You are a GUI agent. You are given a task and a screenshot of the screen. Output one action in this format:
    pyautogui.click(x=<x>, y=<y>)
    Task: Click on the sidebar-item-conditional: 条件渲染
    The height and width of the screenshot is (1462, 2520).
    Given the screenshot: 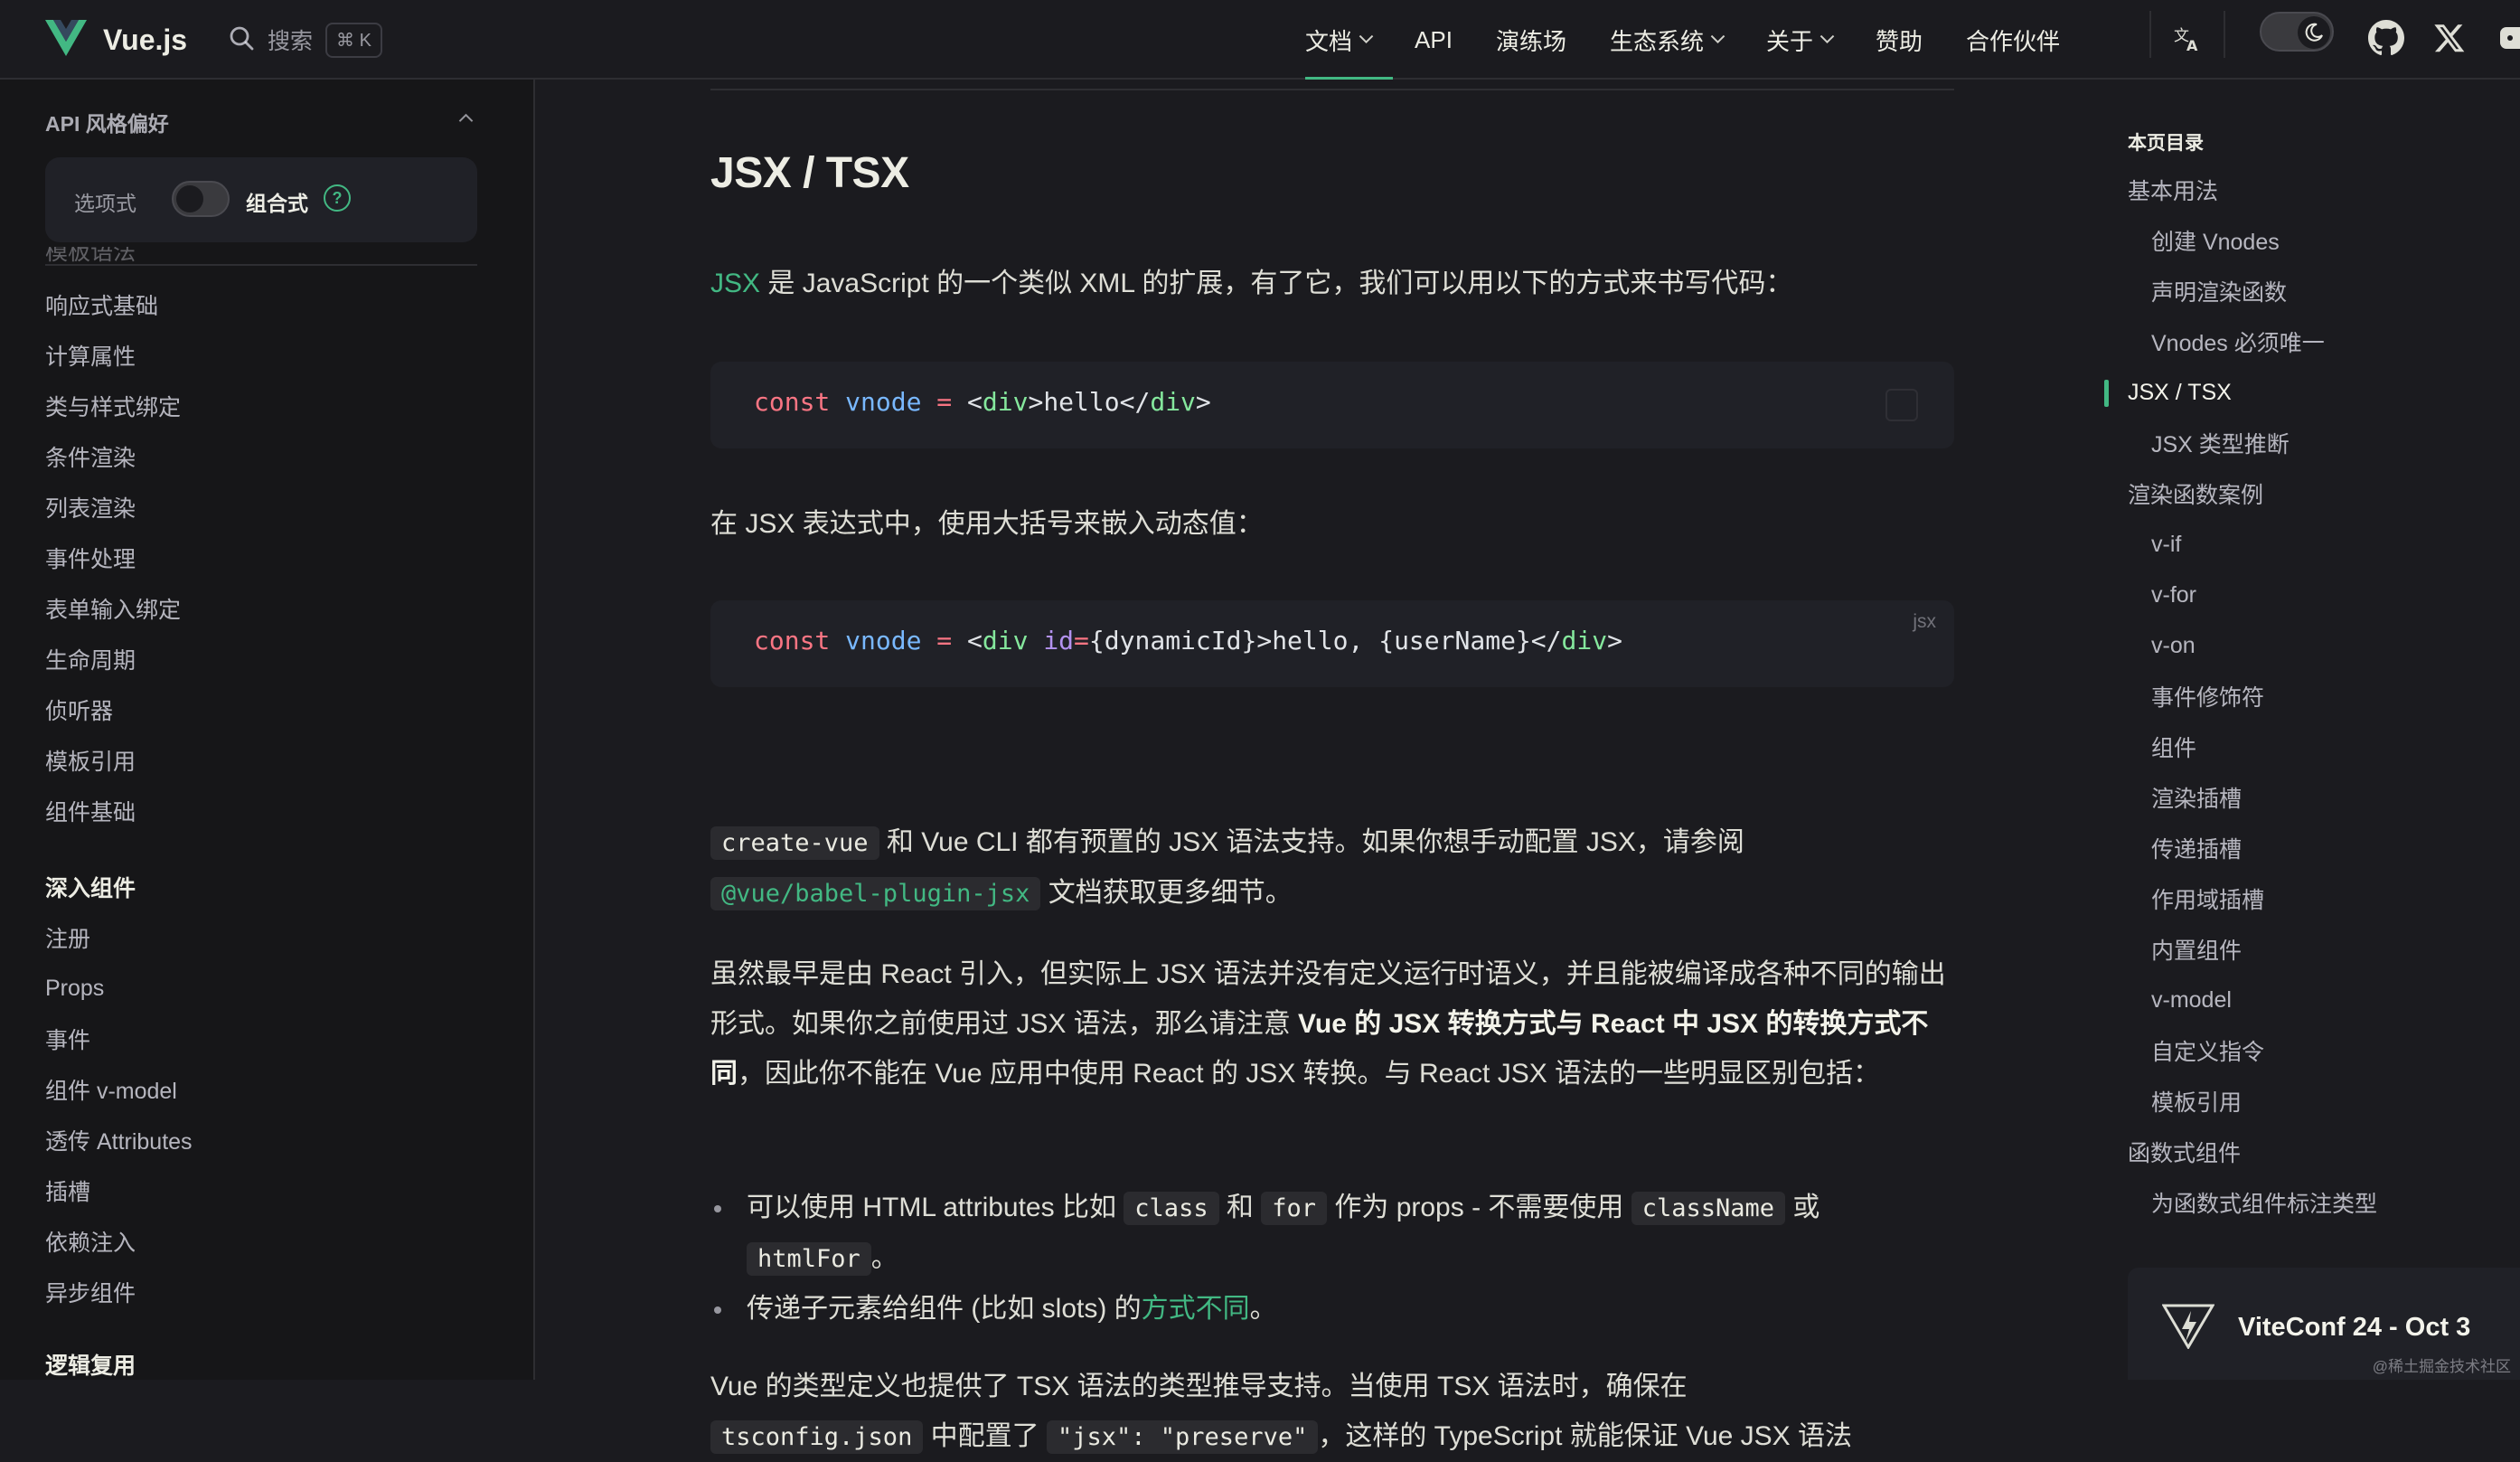 What is the action you would take?
    pyautogui.click(x=271, y=456)
    